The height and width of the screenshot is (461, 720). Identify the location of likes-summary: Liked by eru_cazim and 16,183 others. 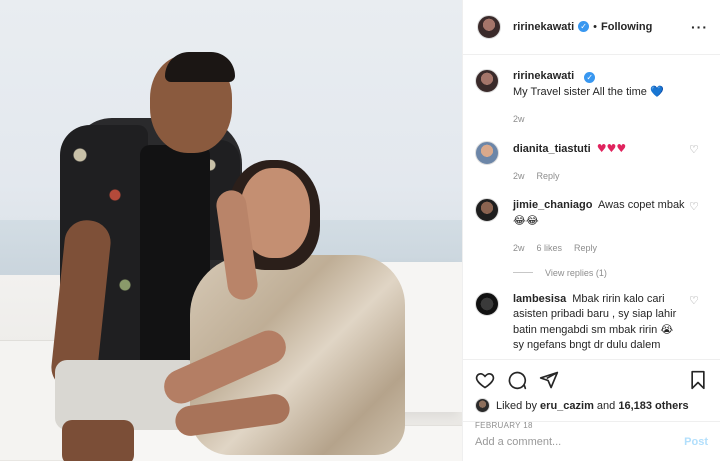
(591, 406).